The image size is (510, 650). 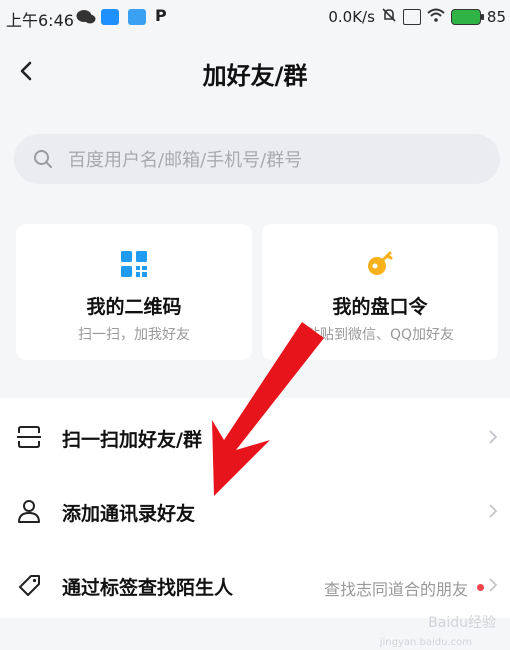 I want to click on list-item-contacts: 添加通讯录好友, so click(x=255, y=511).